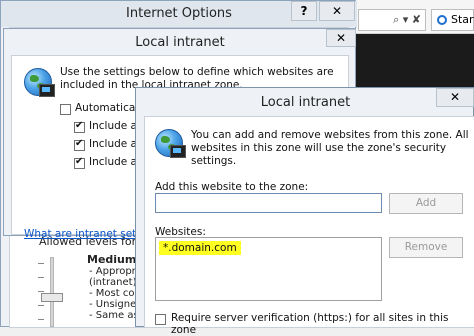 This screenshot has width=474, height=336. I want to click on browser-content-dark, so click(414, 63).